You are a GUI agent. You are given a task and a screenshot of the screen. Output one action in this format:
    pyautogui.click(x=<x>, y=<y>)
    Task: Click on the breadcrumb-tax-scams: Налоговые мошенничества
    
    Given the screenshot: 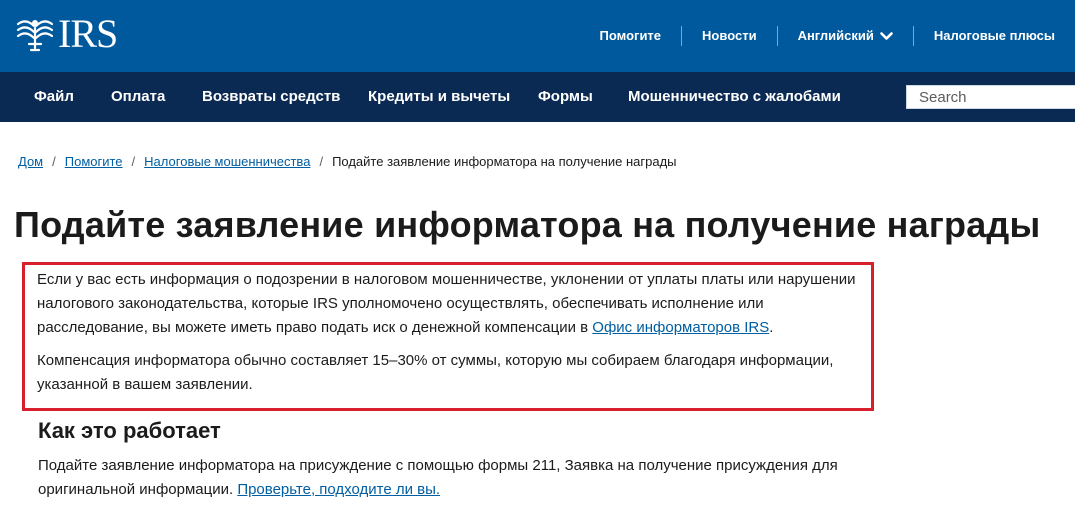 What is the action you would take?
    pyautogui.click(x=227, y=161)
    